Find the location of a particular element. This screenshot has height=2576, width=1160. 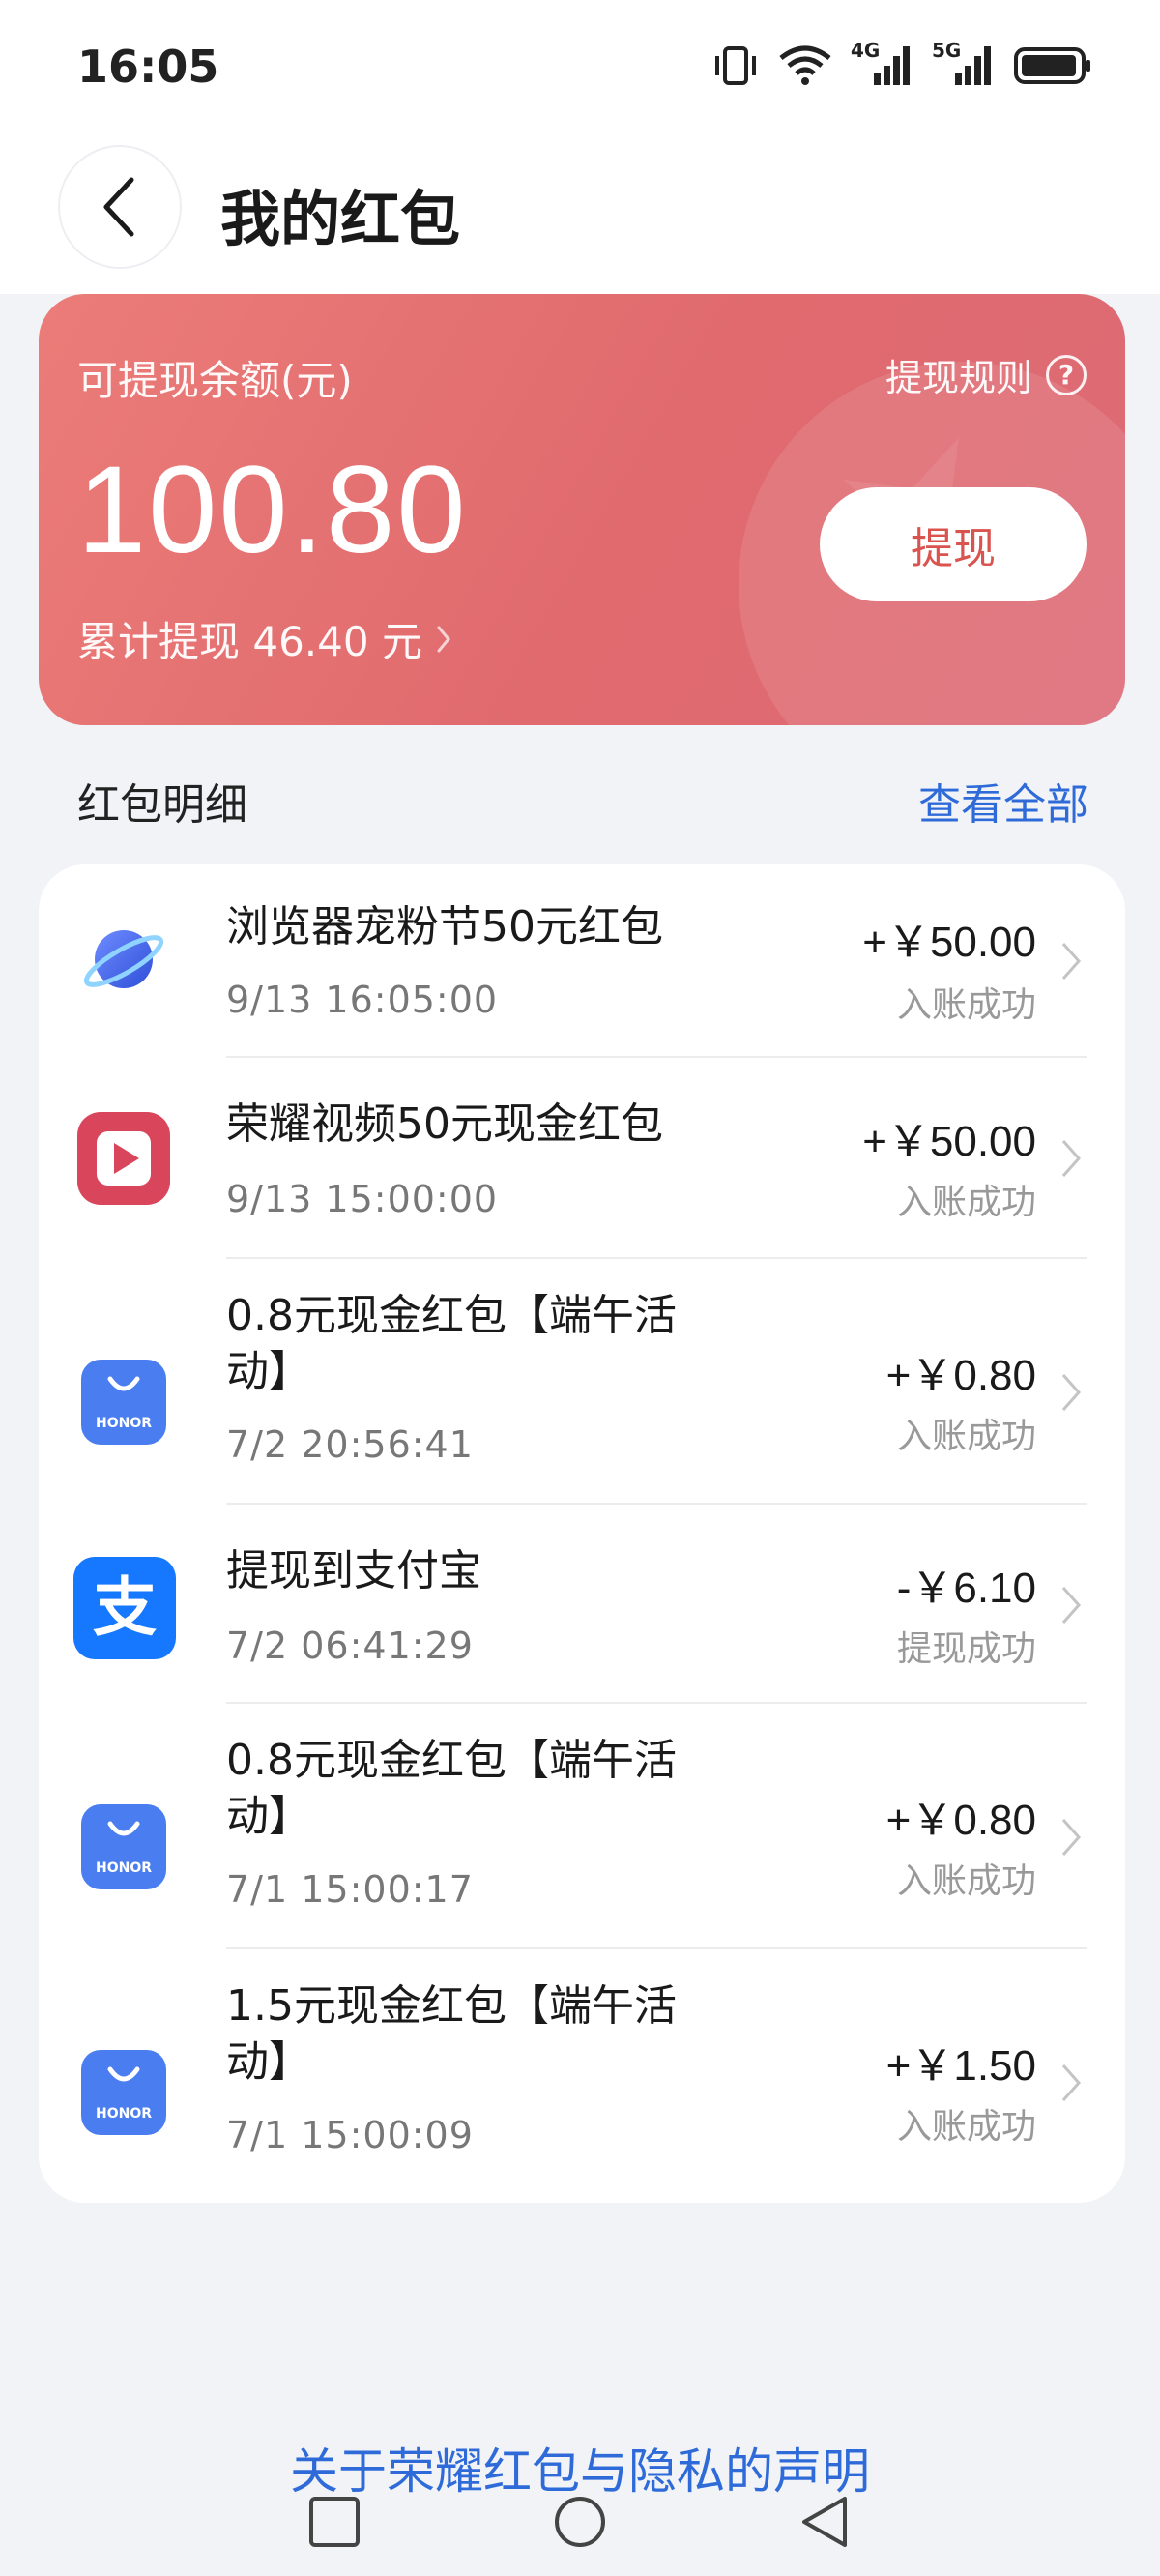

record-row: 支 提现到支付宝 7/2 06:41:29 -￥6.10 提现成功 is located at coordinates (582, 1604).